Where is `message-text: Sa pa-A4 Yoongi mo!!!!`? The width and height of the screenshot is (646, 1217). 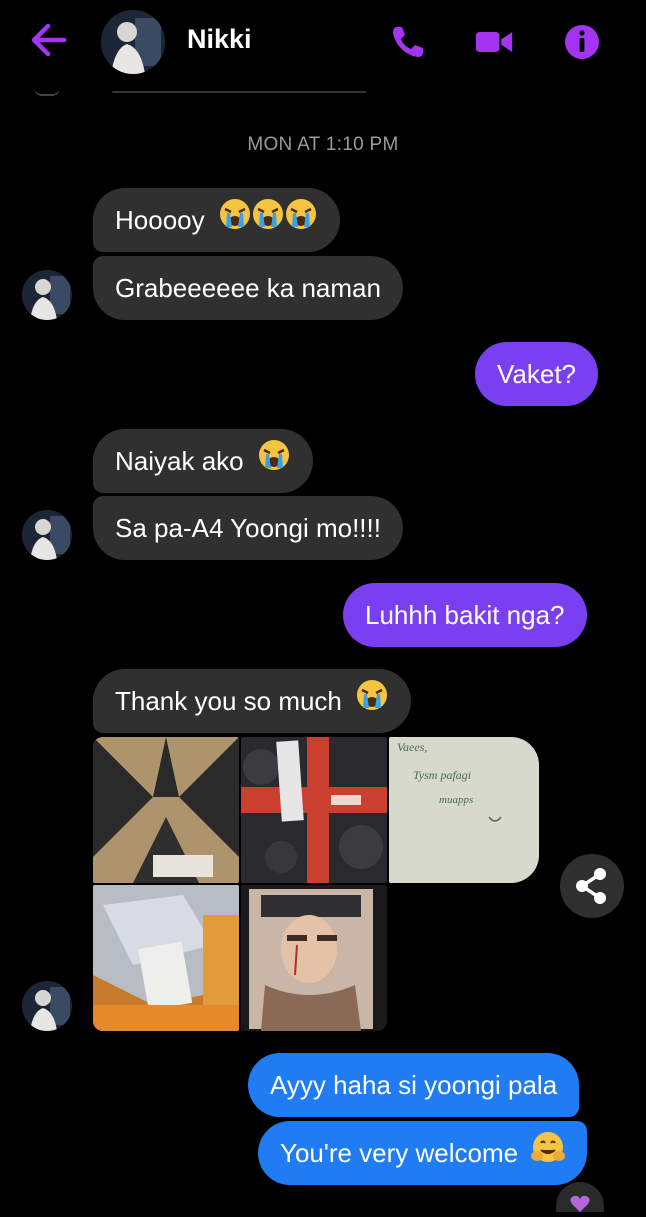
message-text: Sa pa-A4 Yoongi mo!!!! is located at coordinates (248, 528).